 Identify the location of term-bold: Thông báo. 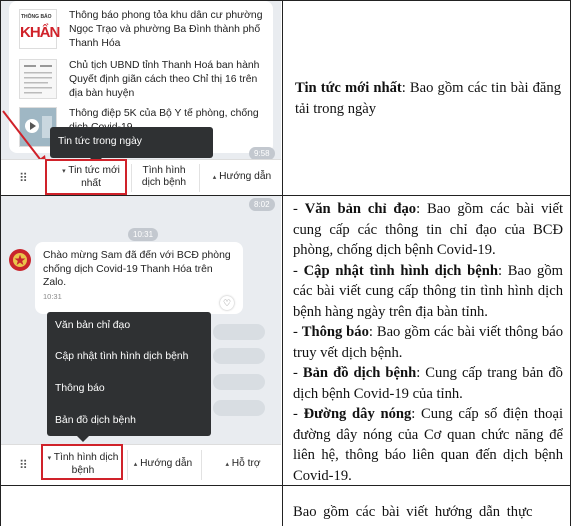
(335, 332).